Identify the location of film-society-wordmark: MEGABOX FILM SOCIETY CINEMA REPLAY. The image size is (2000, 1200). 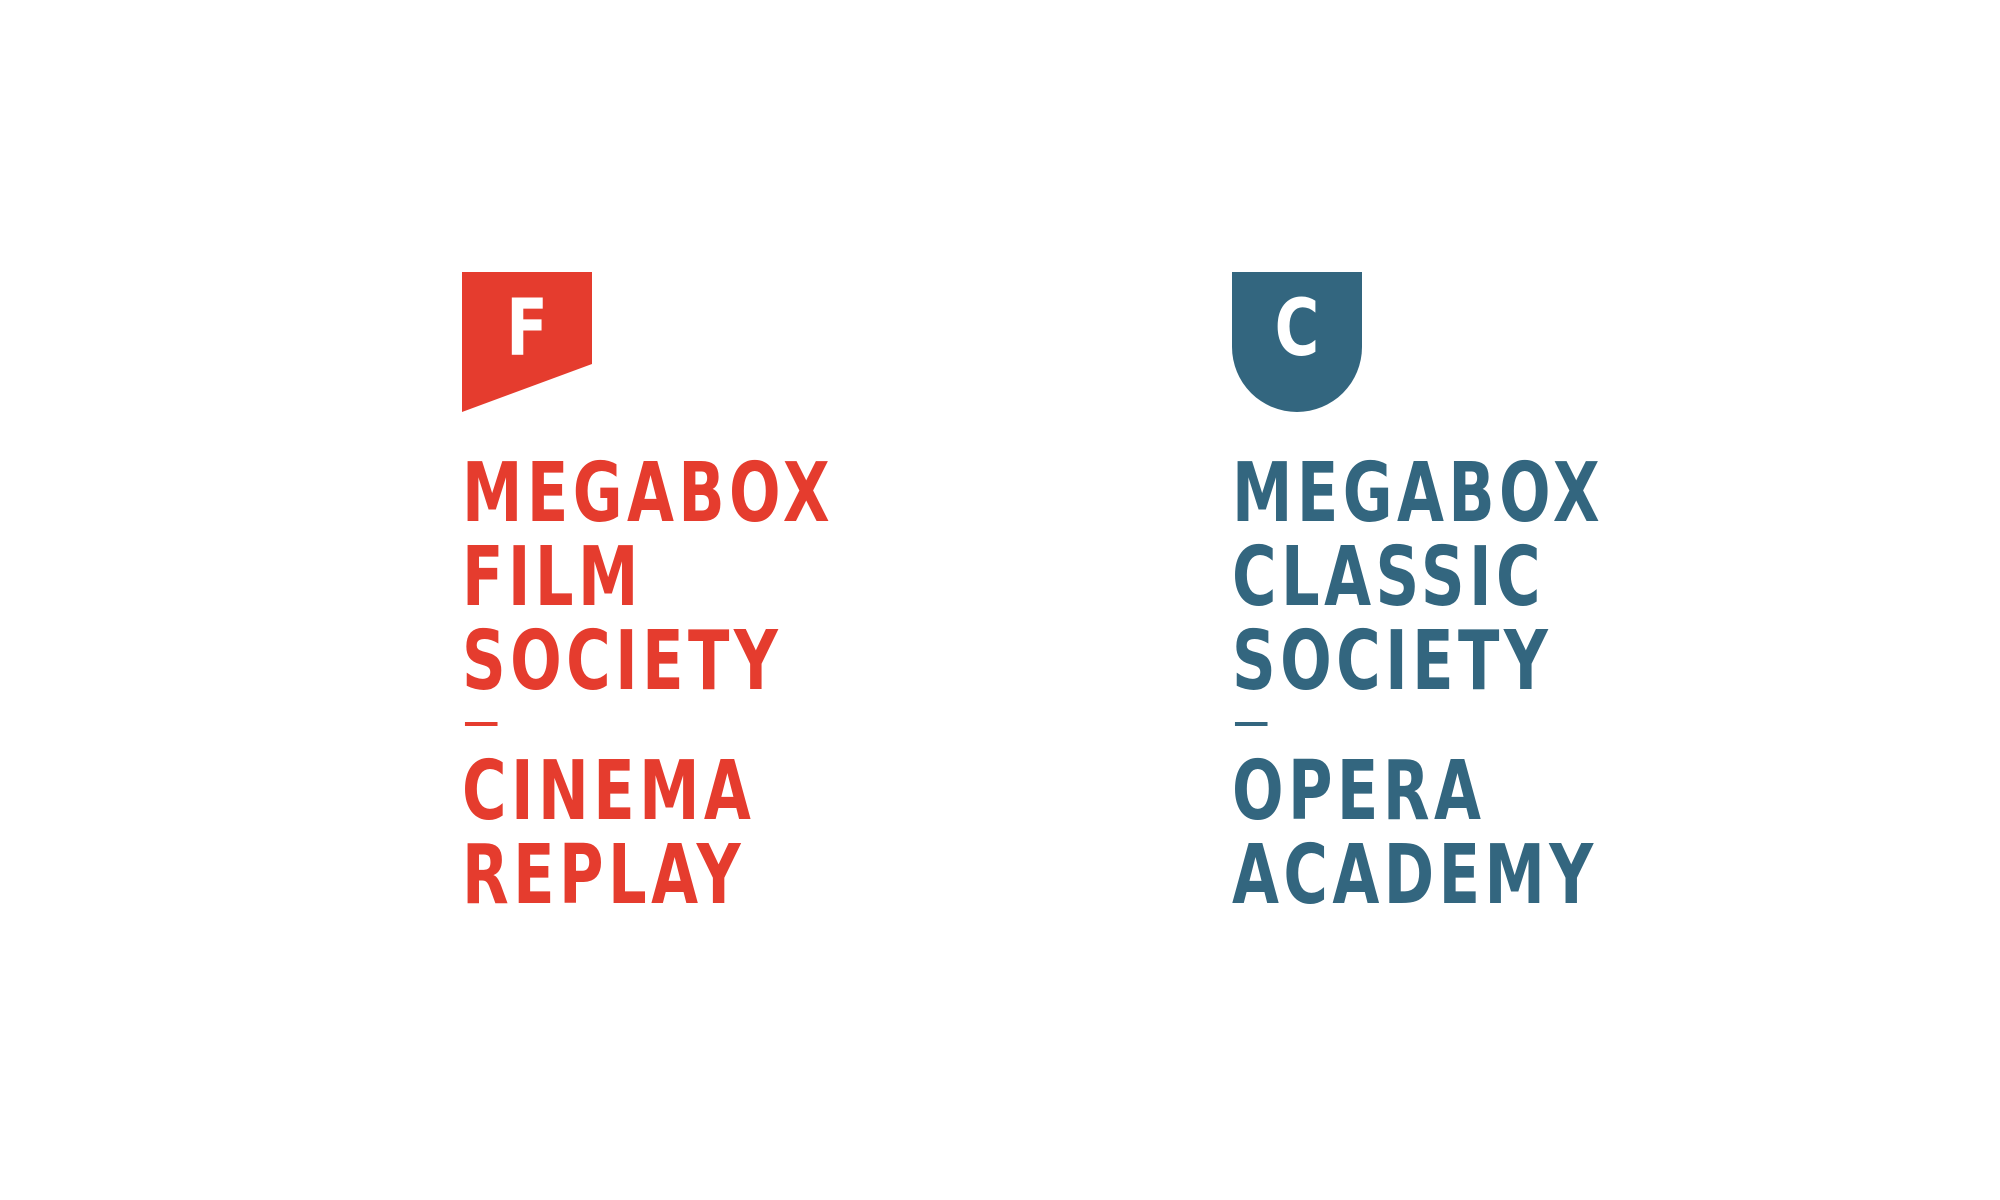
(648, 685).